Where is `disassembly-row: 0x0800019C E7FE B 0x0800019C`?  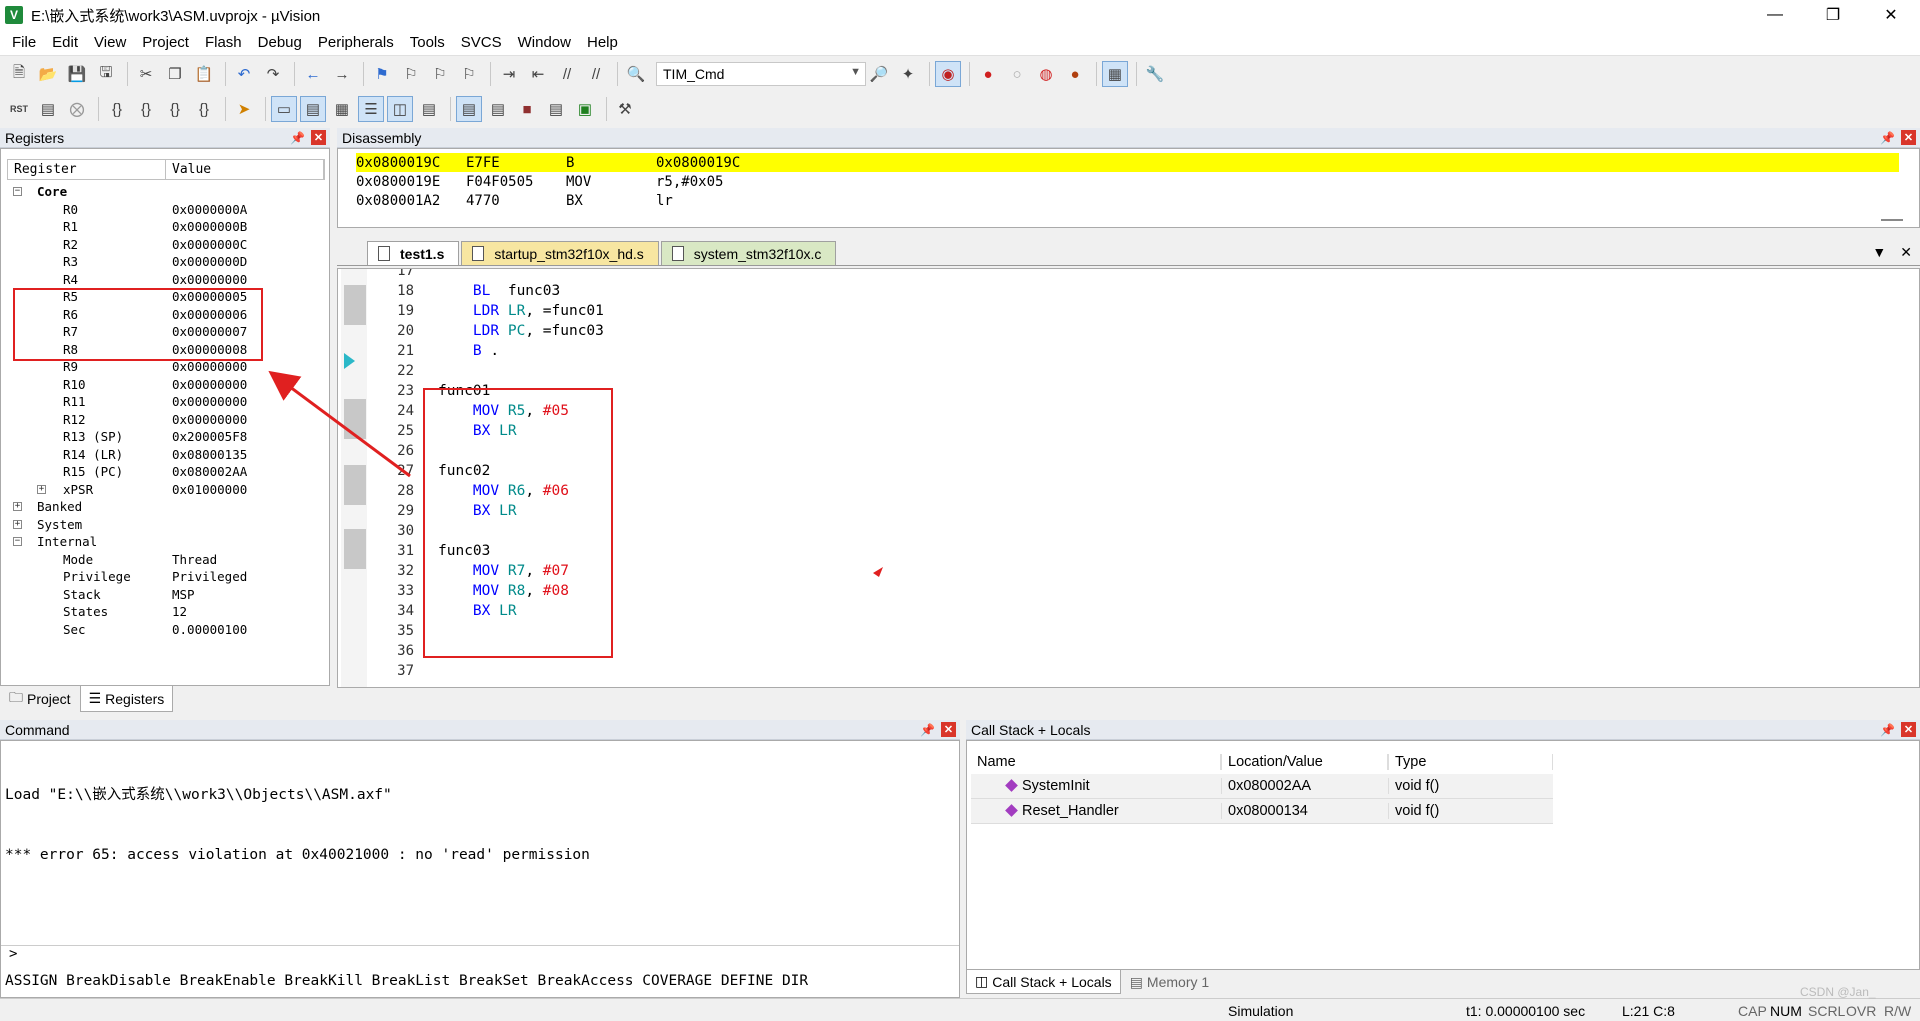
disassembly-row: 0x0800019C E7FE B 0x0800019C is located at coordinates (1127, 162).